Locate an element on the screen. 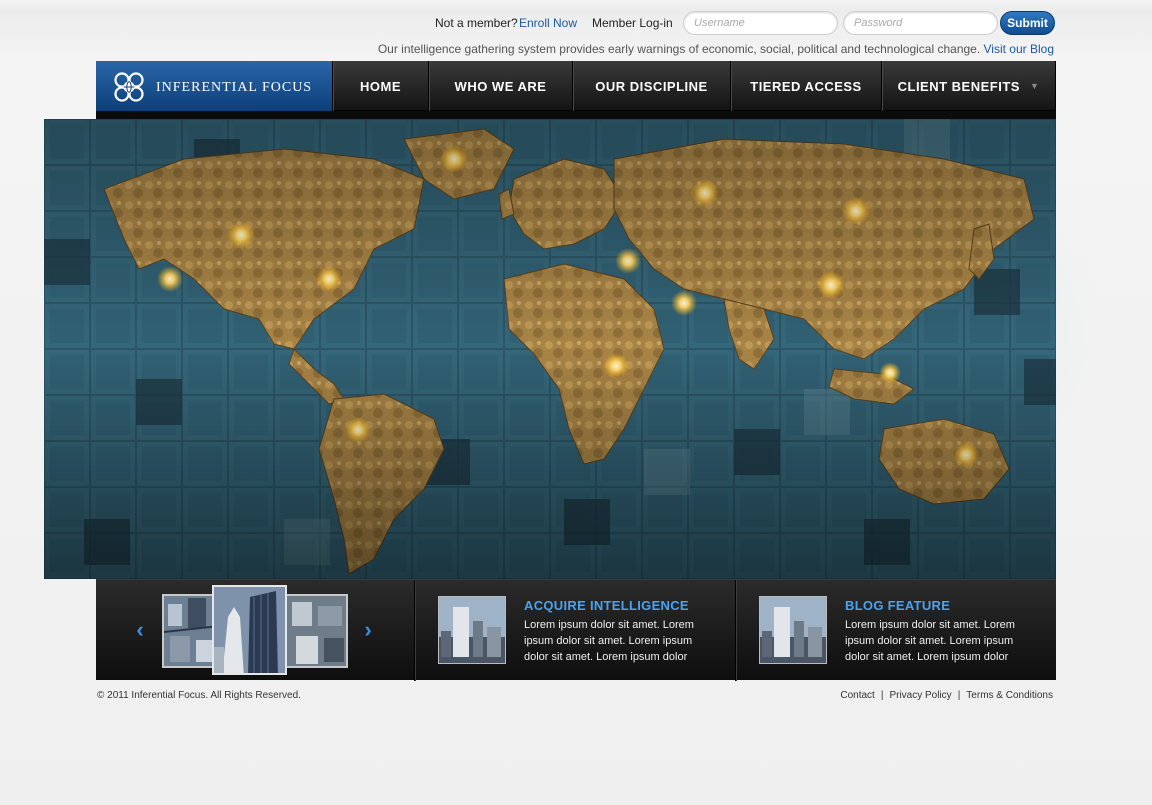  member-login-label: Member Log-in is located at coordinates (632, 23).